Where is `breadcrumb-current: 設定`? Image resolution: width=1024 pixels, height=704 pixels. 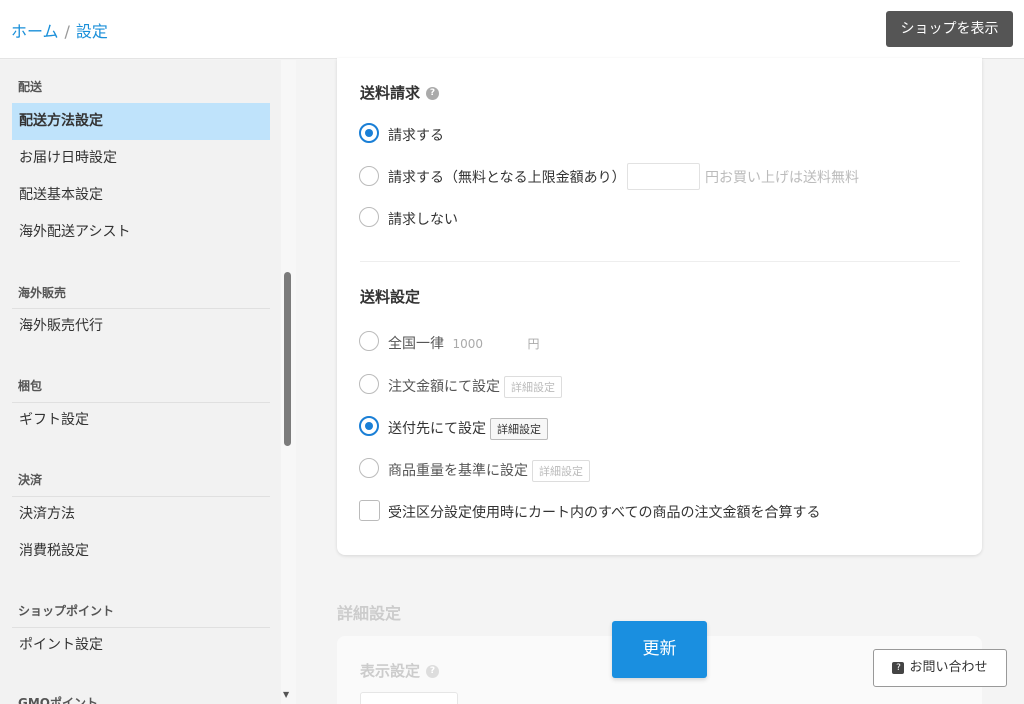 breadcrumb-current: 設定 is located at coordinates (92, 31).